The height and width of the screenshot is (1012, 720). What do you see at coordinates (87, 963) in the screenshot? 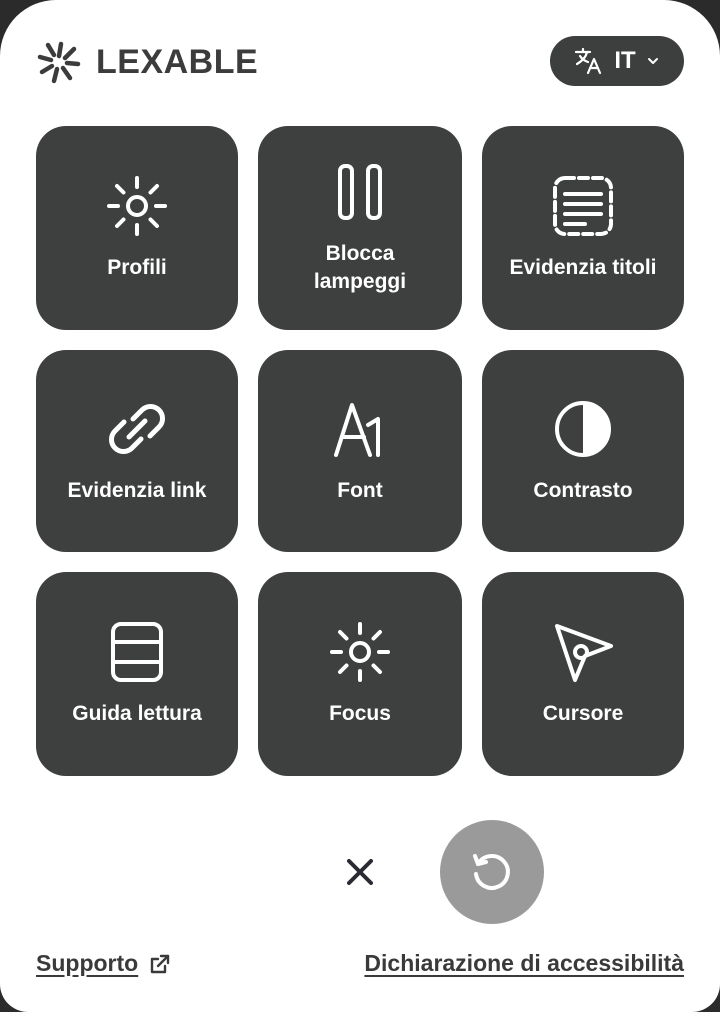
I see `support-link-label: Supporto` at bounding box center [87, 963].